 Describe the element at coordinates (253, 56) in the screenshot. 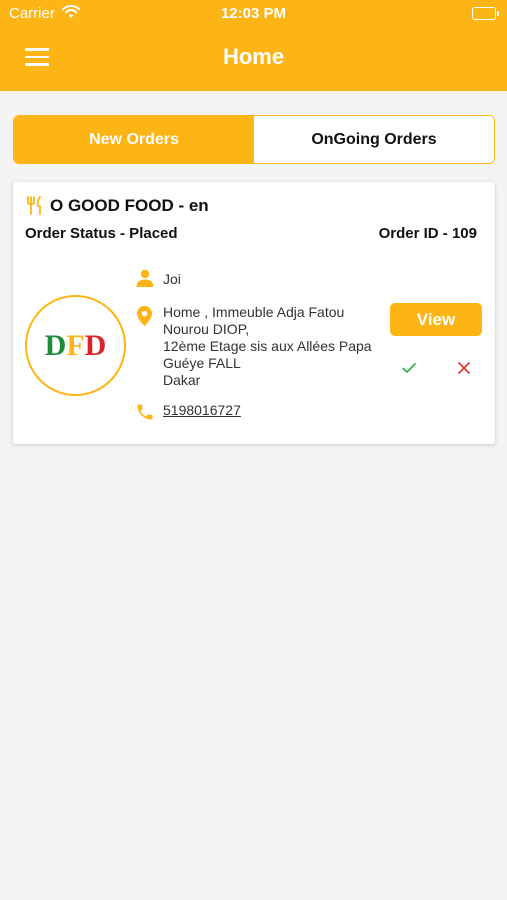

I see `page-title: Home` at that location.